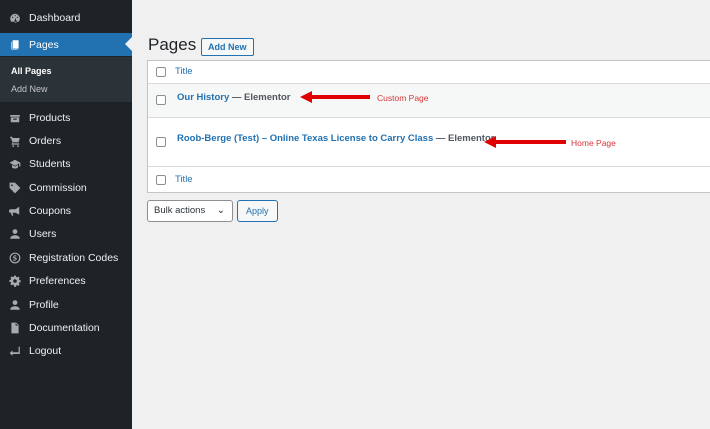 This screenshot has height=429, width=710. Describe the element at coordinates (43, 233) in the screenshot. I see `sidebar-item-label: Users` at that location.